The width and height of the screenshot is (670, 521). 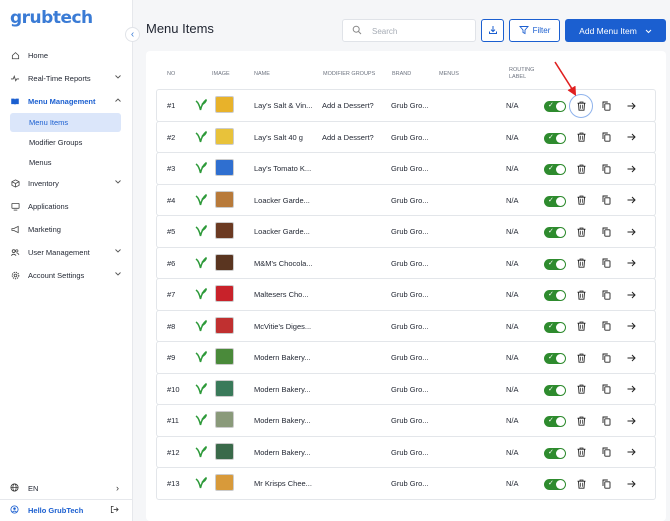 I want to click on table-row: #7 Maltesers Cho... Grub Gro... N/A ✓, so click(x=406, y=294).